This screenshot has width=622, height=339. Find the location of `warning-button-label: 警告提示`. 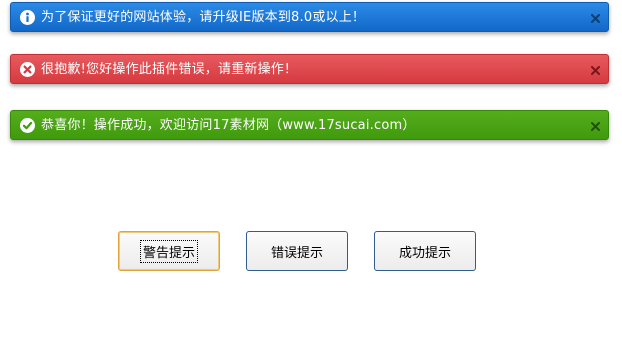

warning-button-label: 警告提示 is located at coordinates (169, 251).